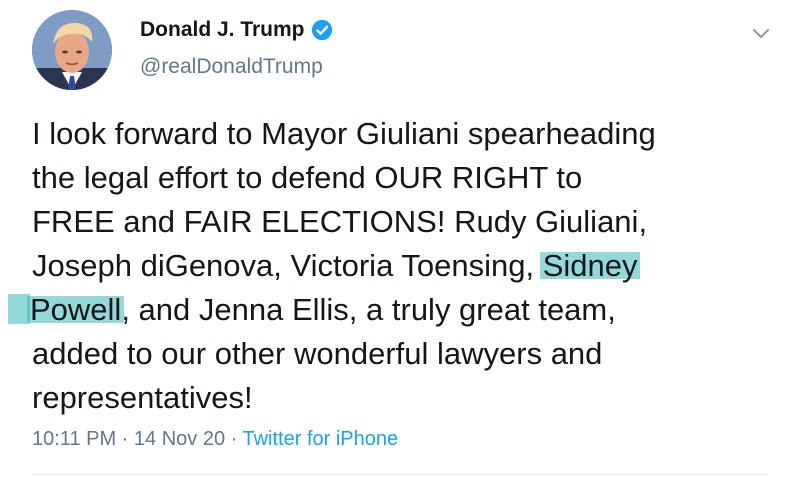  What do you see at coordinates (74, 439) in the screenshot?
I see `tweet-time: 10:11 PM` at bounding box center [74, 439].